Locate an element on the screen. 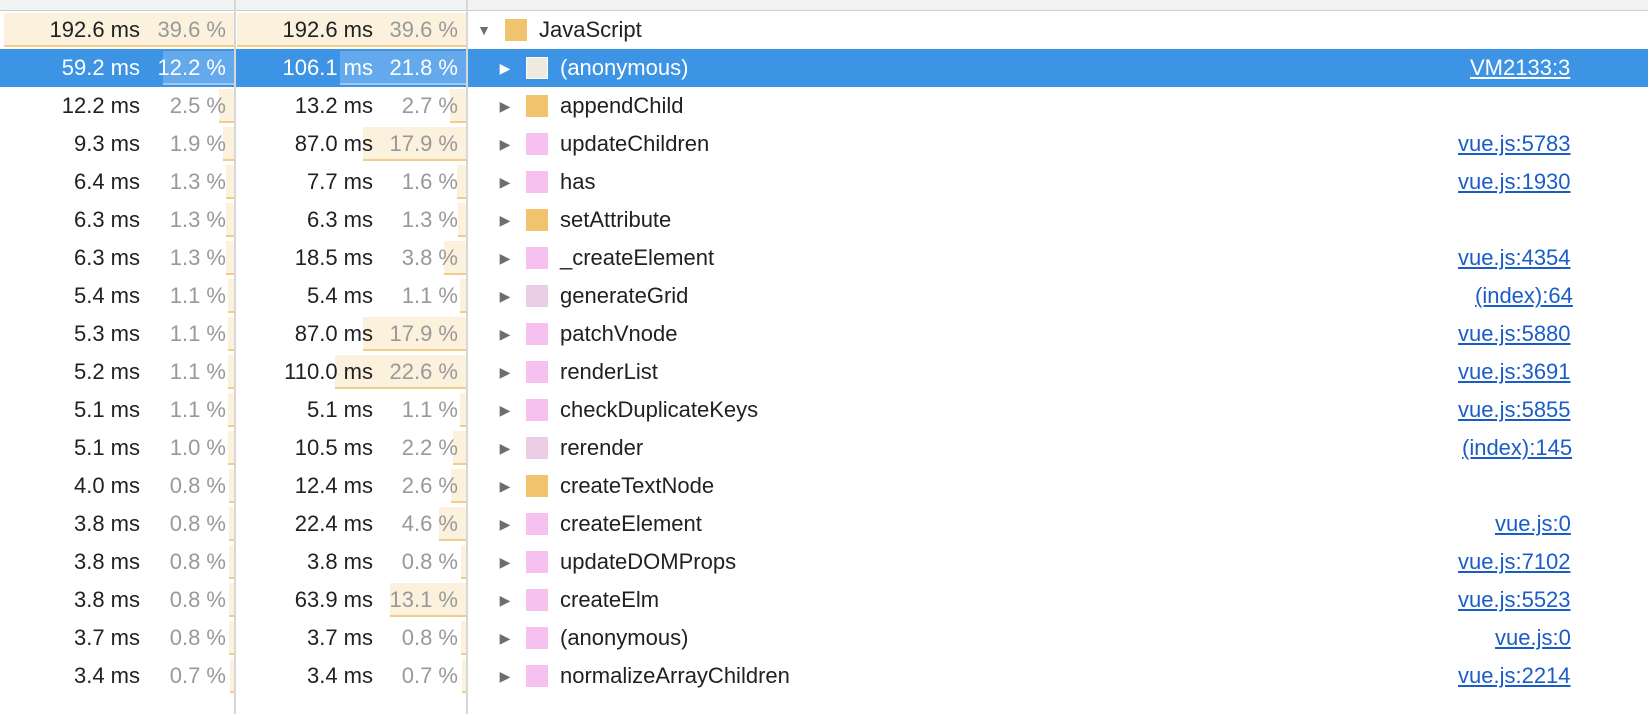 Image resolution: width=1648 pixels, height=714 pixels. source-link: VM2133:3 is located at coordinates (1520, 68).